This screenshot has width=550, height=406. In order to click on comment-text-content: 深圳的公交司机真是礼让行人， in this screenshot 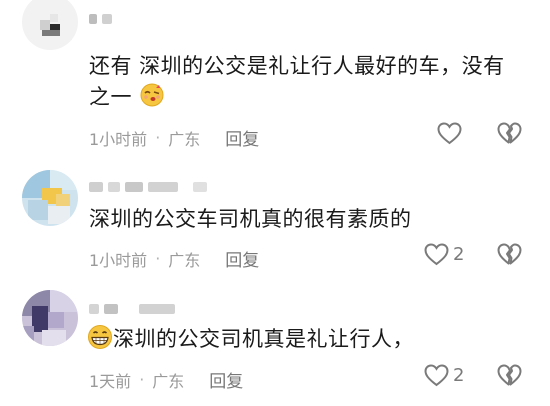, I will do `click(263, 339)`.